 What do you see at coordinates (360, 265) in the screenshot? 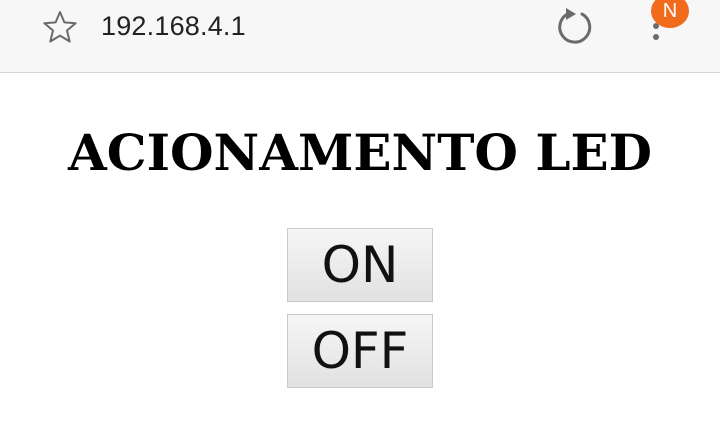
I see `on-button: ON` at bounding box center [360, 265].